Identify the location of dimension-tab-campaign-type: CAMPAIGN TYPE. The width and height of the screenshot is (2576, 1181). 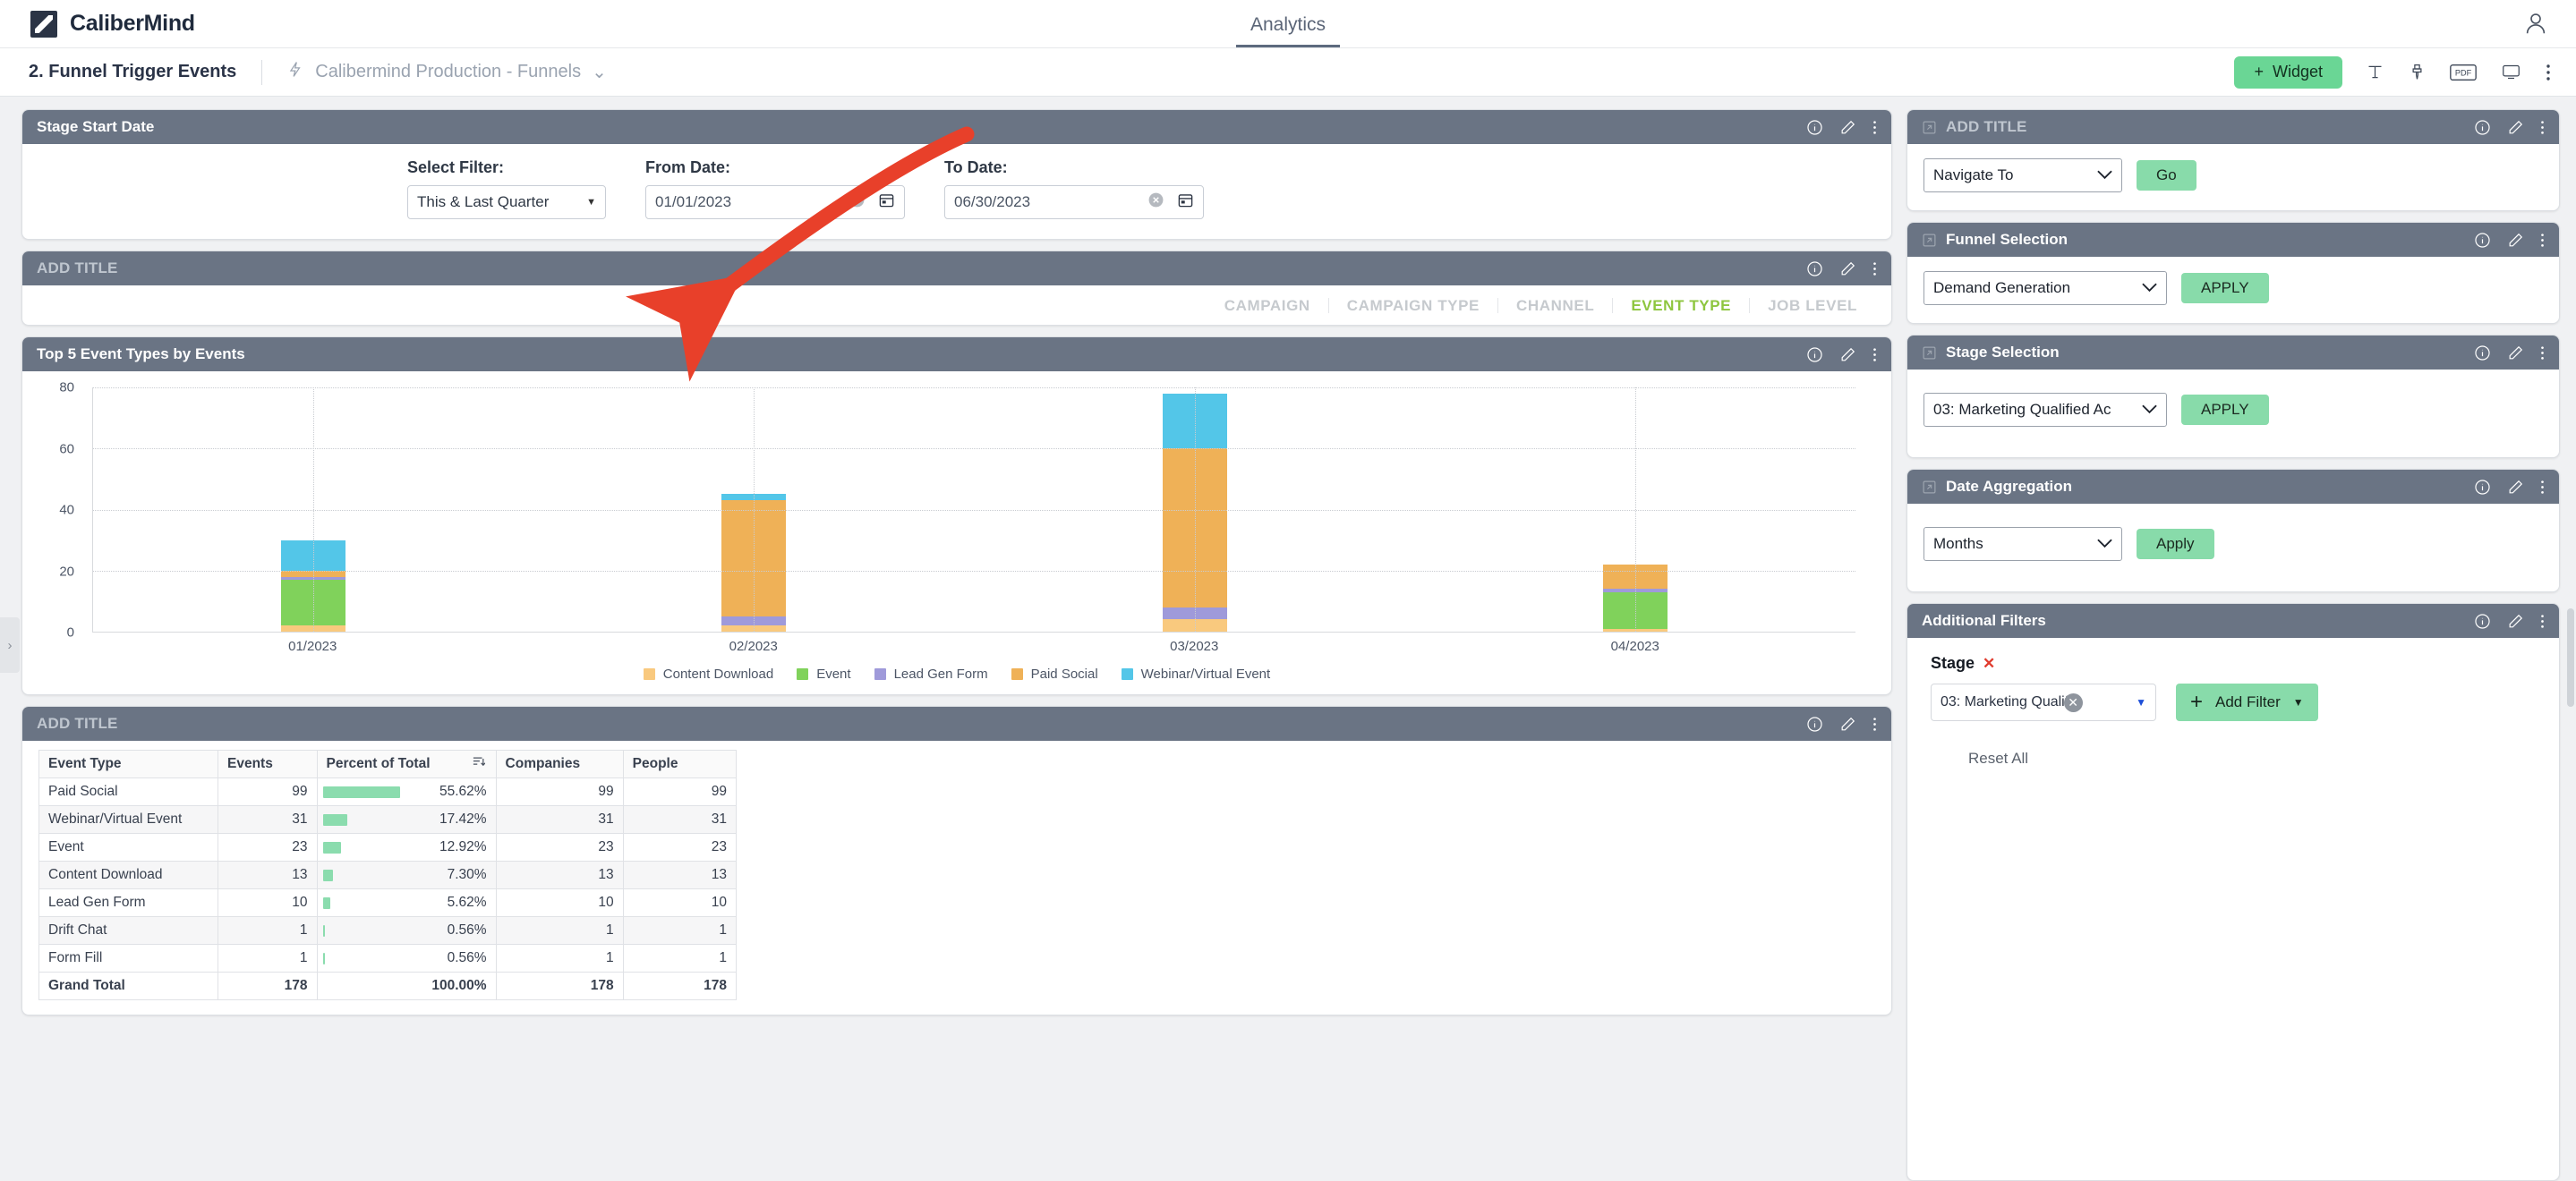
(1412, 305).